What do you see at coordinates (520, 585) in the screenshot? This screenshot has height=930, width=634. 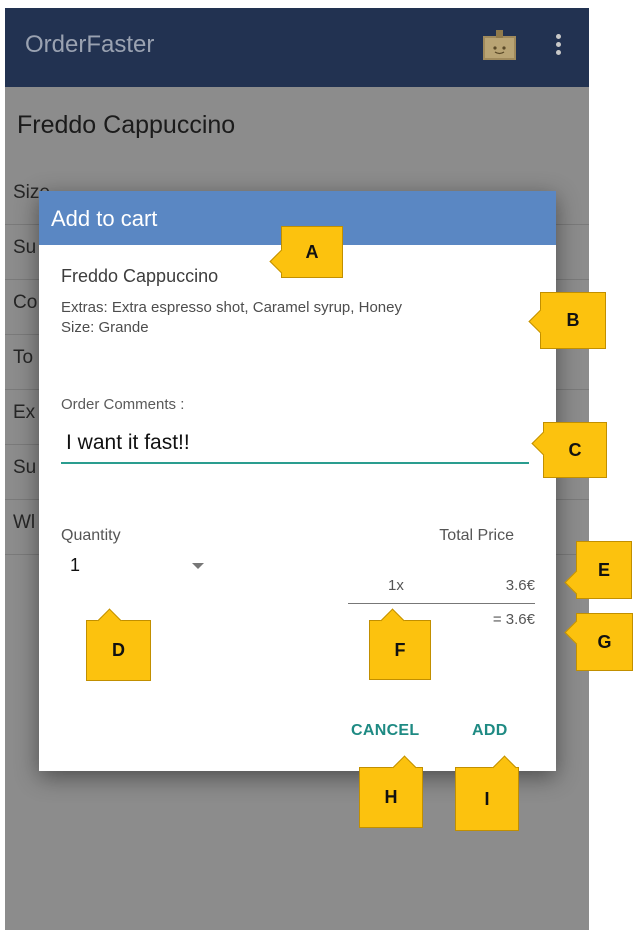 I see `line-price: 3.6€` at bounding box center [520, 585].